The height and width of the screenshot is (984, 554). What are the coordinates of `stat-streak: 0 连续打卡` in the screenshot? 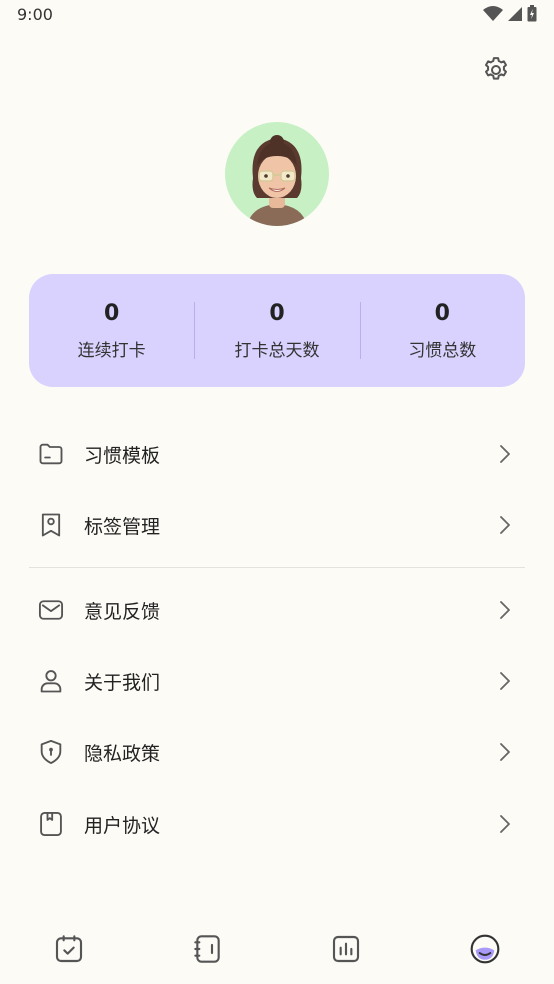 It's located at (111, 330).